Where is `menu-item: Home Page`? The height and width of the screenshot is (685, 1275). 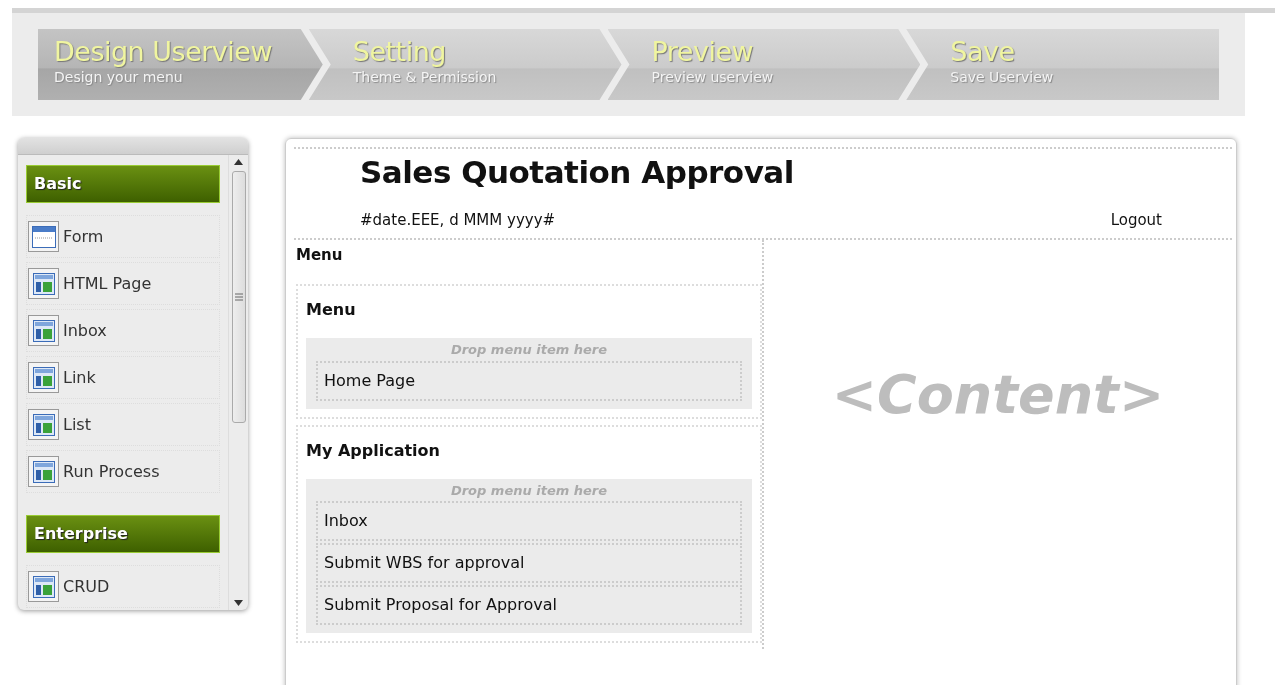 menu-item: Home Page is located at coordinates (529, 380).